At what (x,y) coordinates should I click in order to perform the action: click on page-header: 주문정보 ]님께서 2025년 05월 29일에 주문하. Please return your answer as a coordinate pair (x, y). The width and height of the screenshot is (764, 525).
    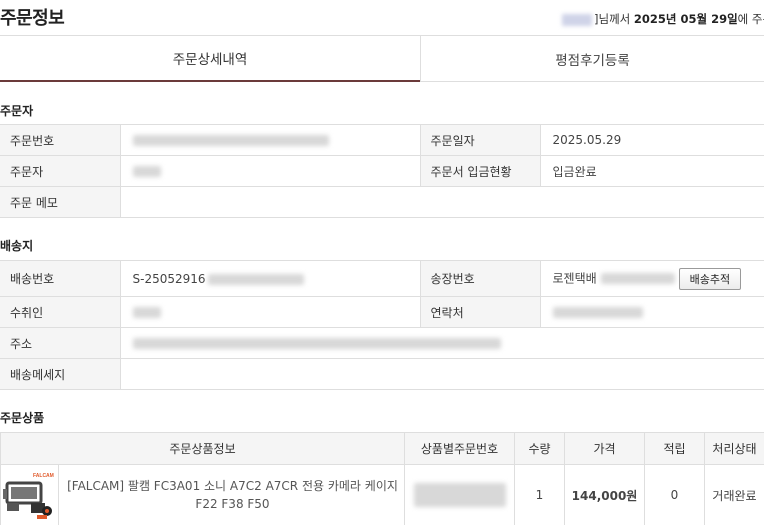
    Looking at the image, I should click on (382, 18).